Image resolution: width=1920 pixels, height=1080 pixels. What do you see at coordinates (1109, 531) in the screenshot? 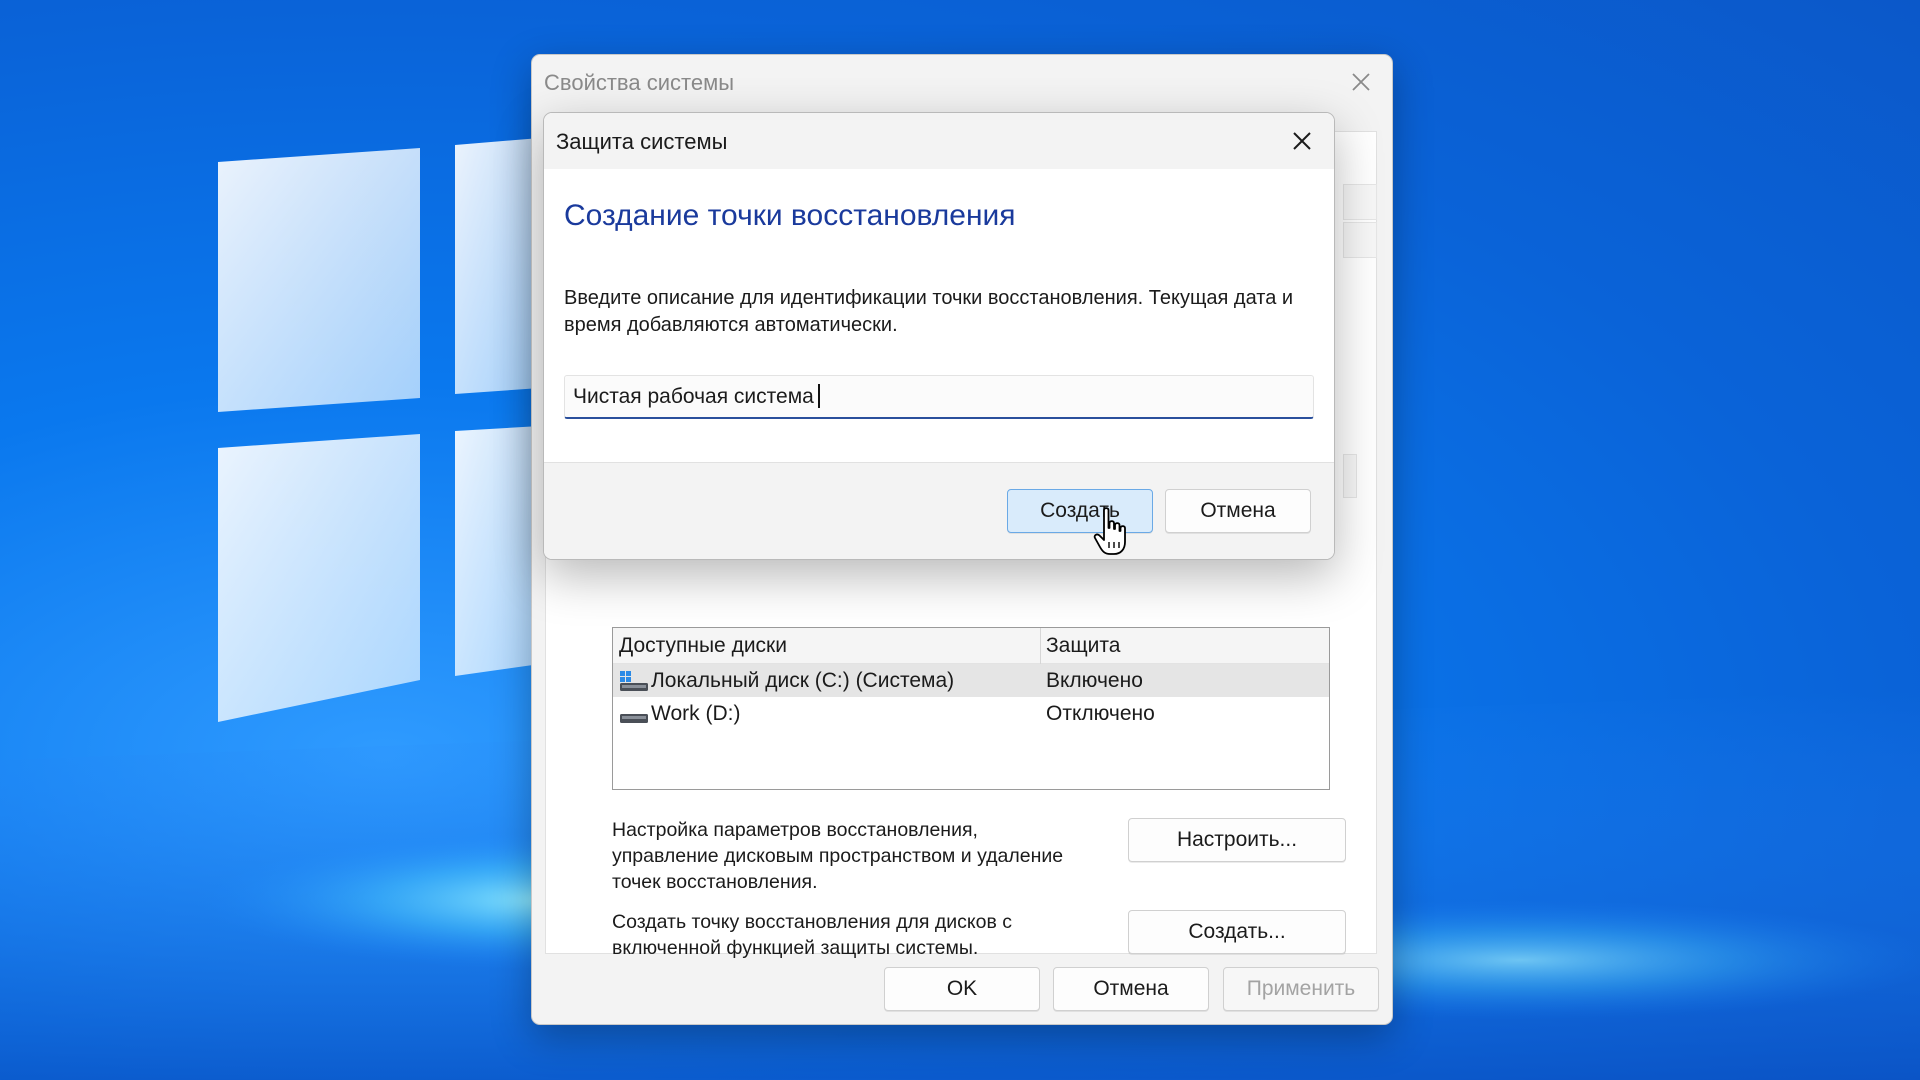
I see `hand-pointer-cursor-icon` at bounding box center [1109, 531].